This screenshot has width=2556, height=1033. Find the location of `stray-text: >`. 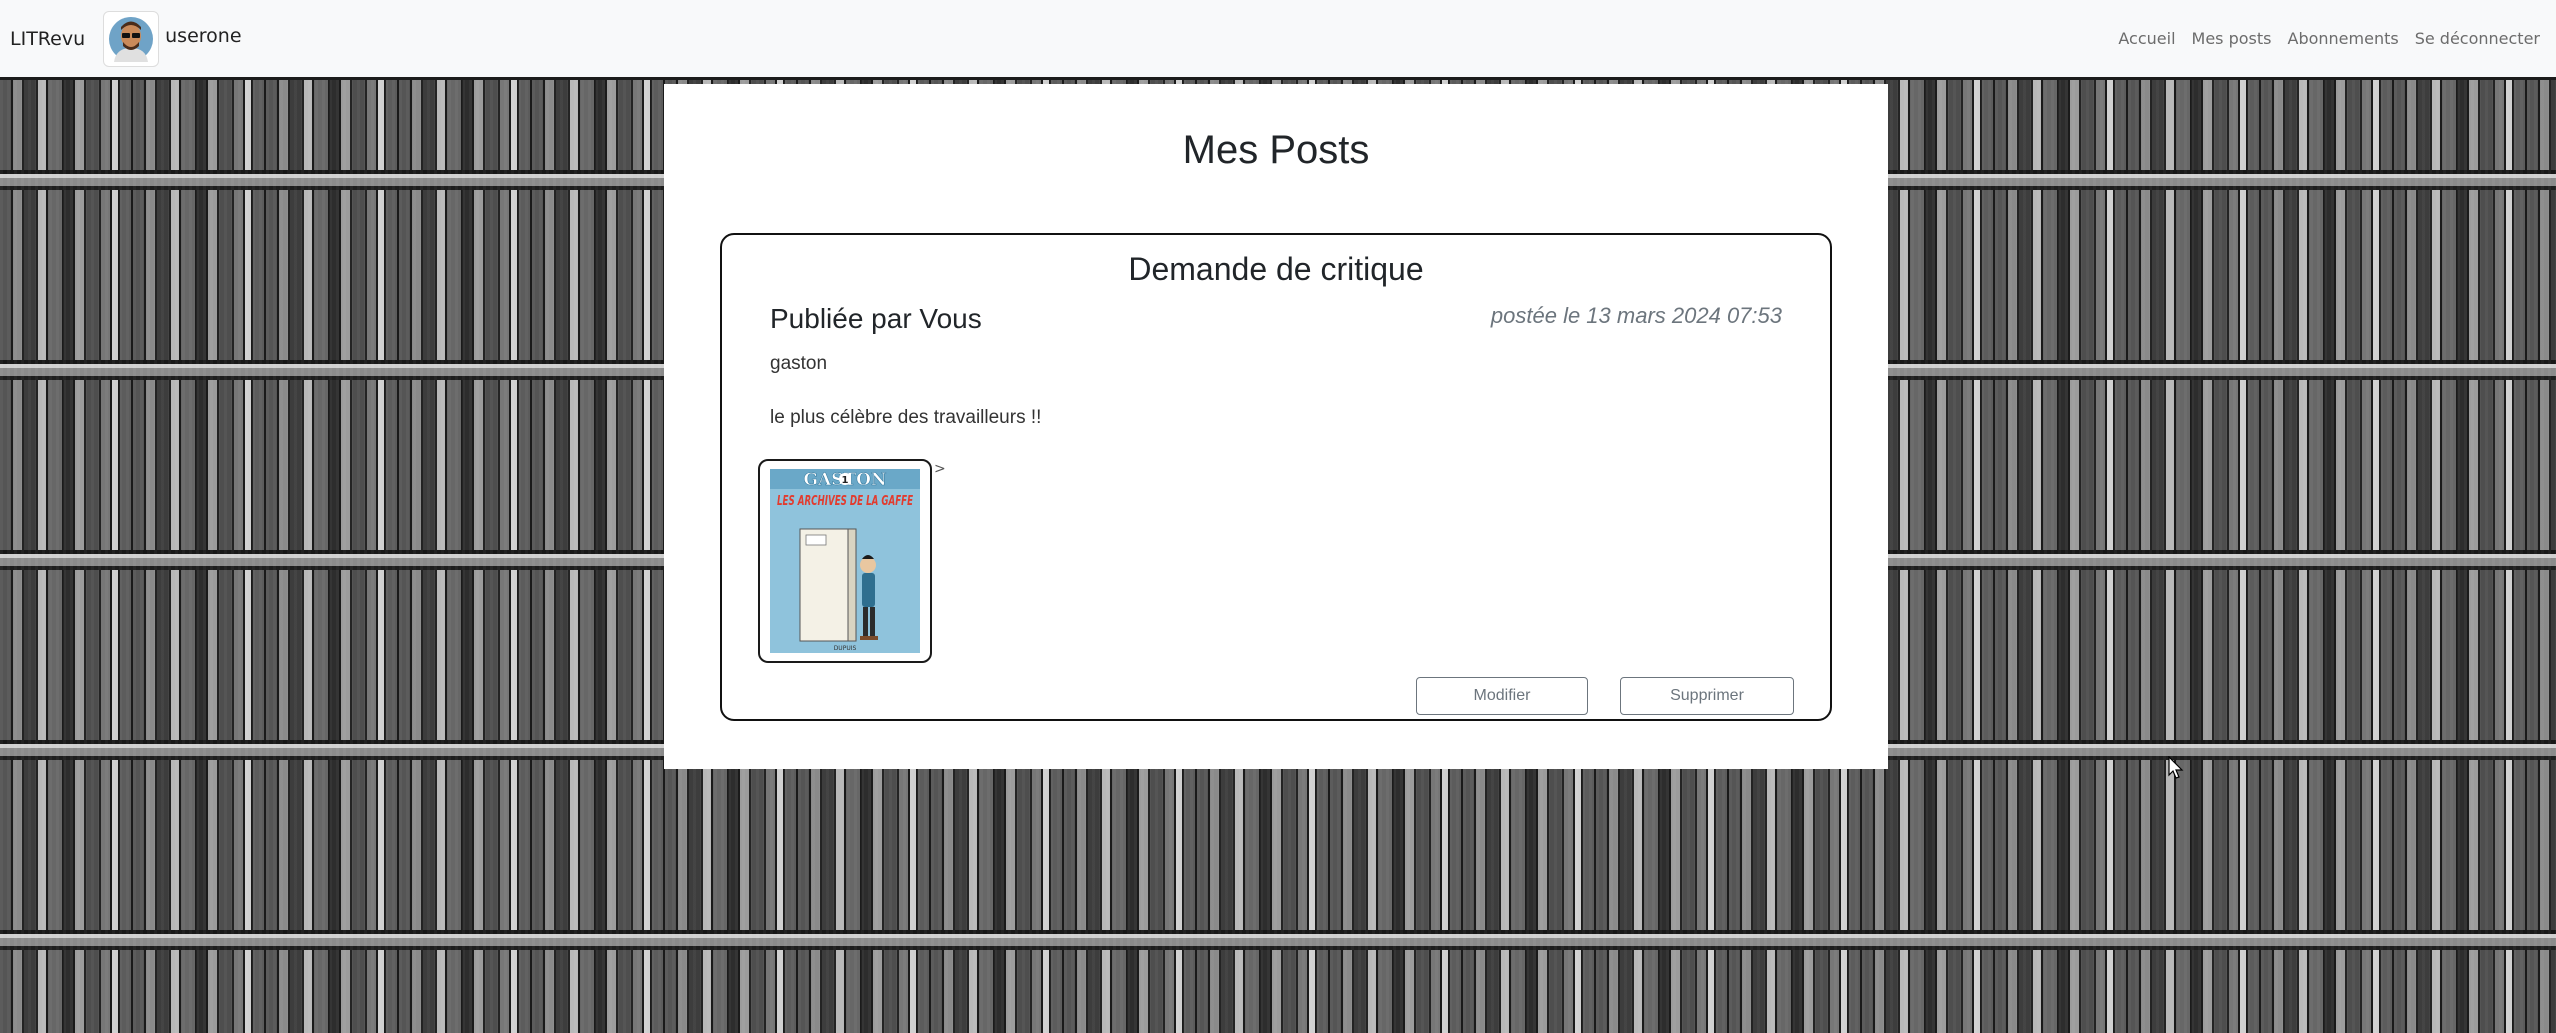

stray-text: > is located at coordinates (940, 469).